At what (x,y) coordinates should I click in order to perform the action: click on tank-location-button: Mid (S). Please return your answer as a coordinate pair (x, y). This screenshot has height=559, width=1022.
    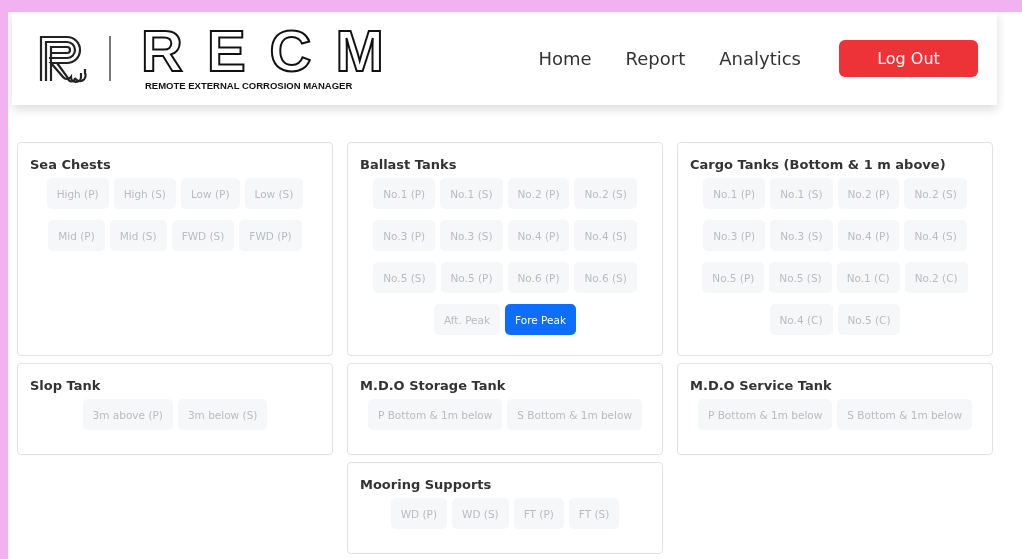
    Looking at the image, I should click on (138, 235).